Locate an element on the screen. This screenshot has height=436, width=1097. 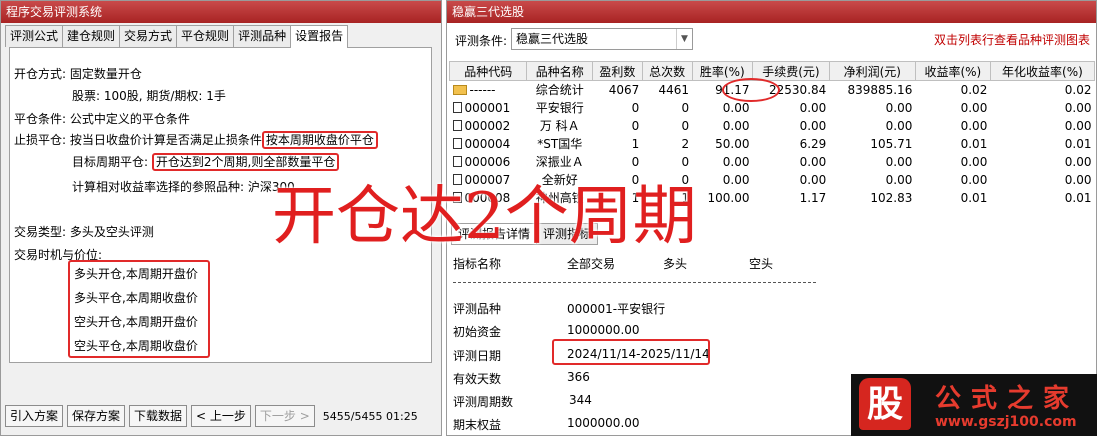
col-profit: 净利润(元) is located at coordinates (872, 71).